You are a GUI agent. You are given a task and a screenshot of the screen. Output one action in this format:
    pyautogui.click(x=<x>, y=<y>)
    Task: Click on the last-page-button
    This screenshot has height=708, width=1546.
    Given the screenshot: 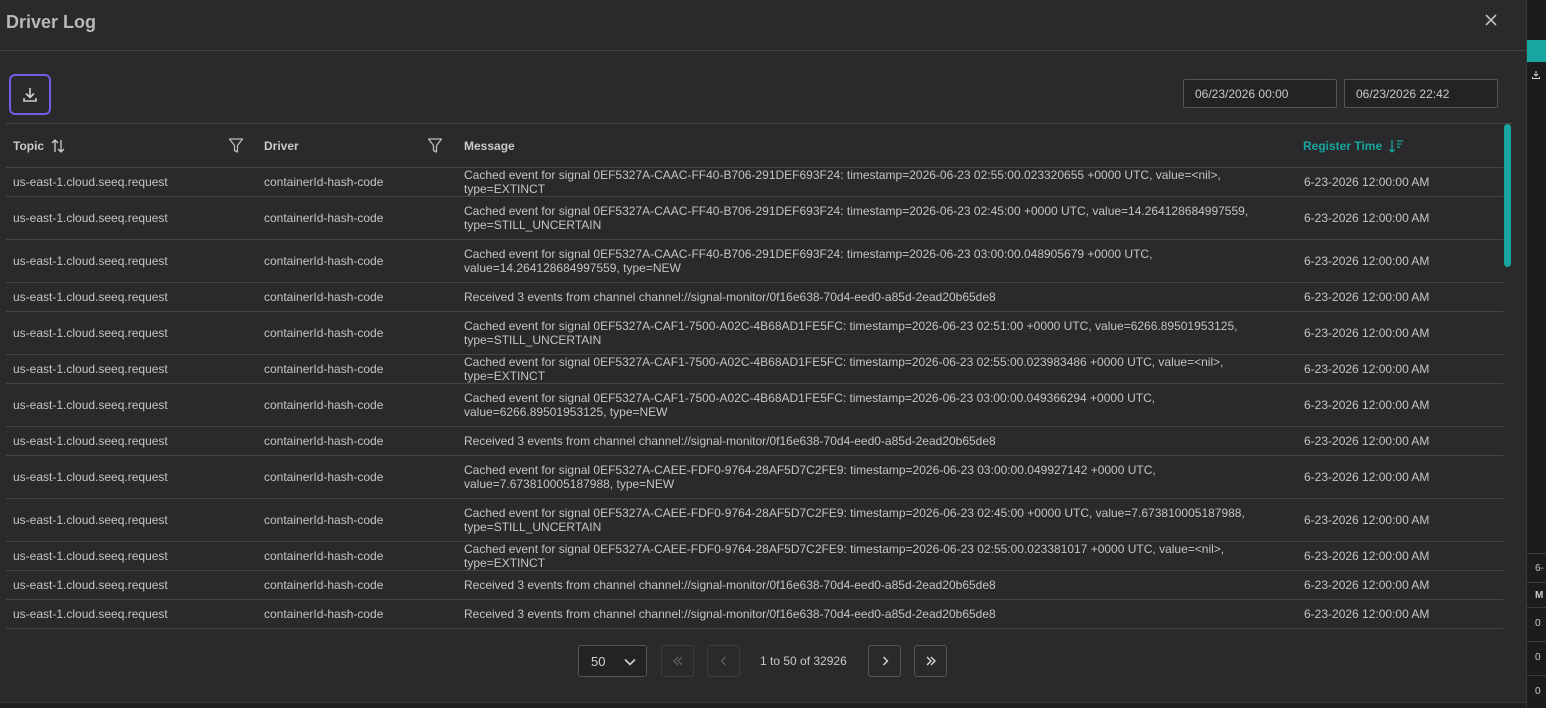 What is the action you would take?
    pyautogui.click(x=930, y=661)
    